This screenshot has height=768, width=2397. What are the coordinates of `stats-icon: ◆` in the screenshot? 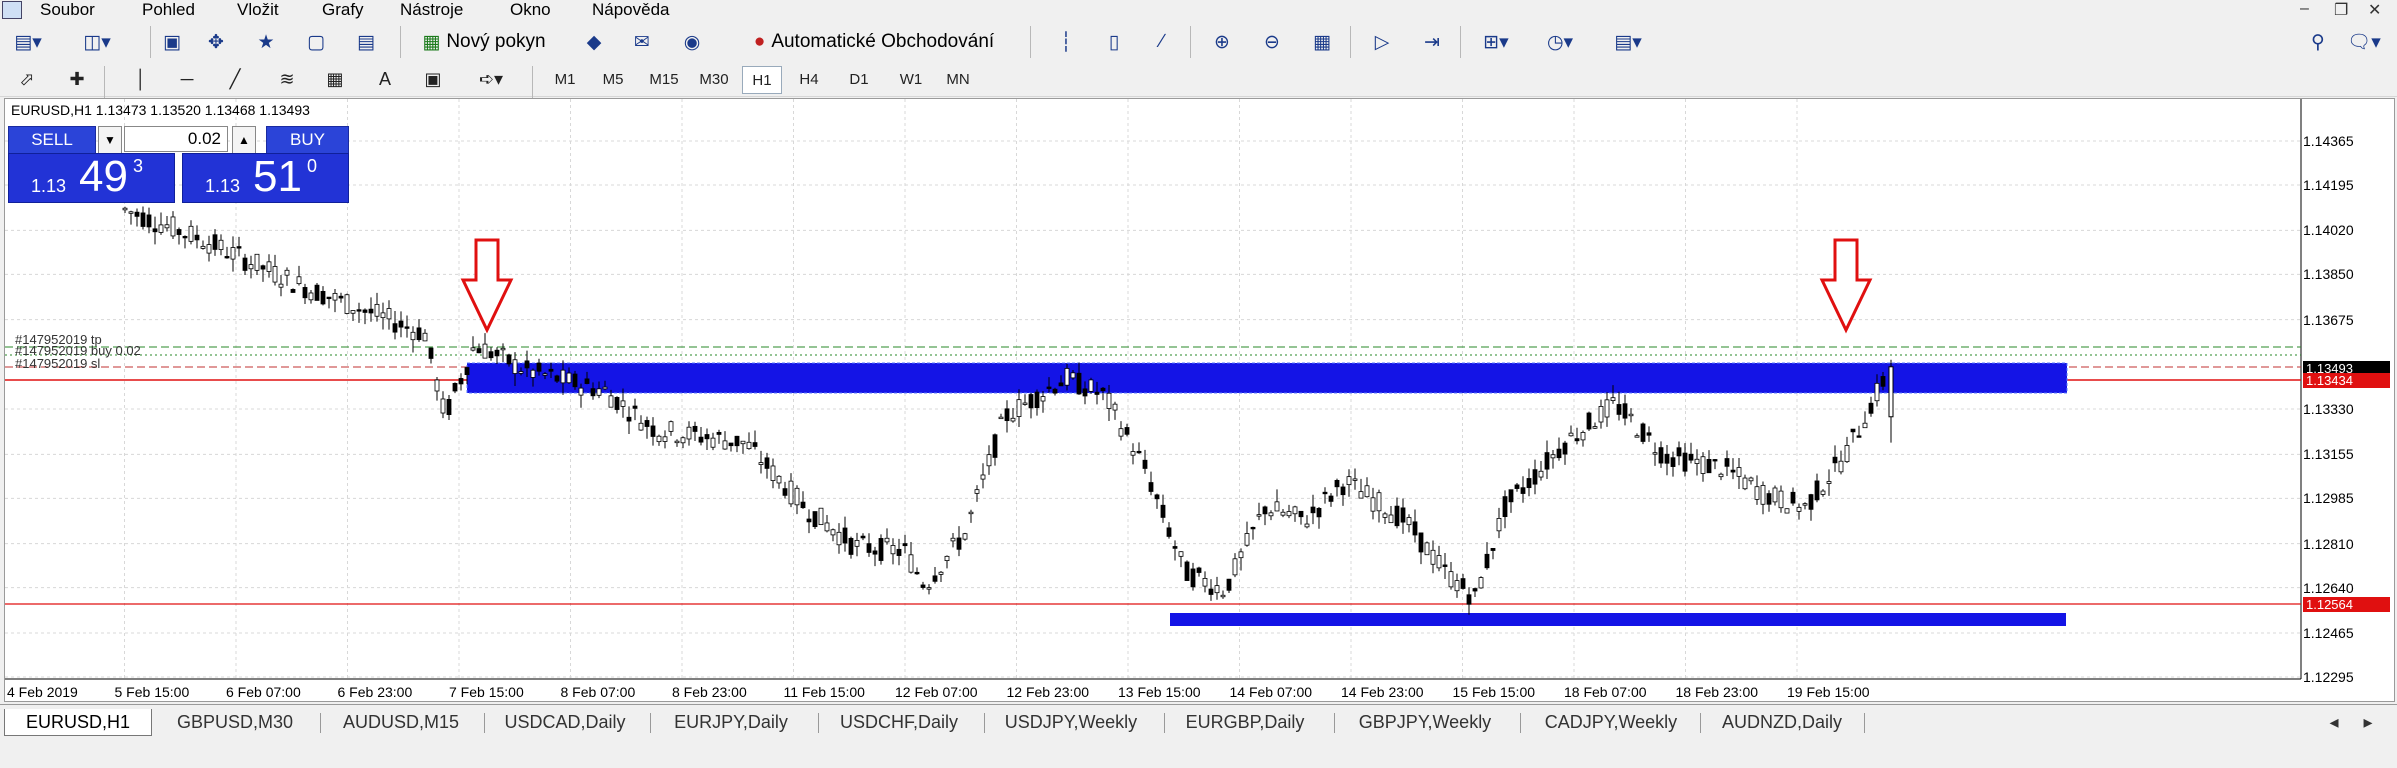 It's located at (594, 42).